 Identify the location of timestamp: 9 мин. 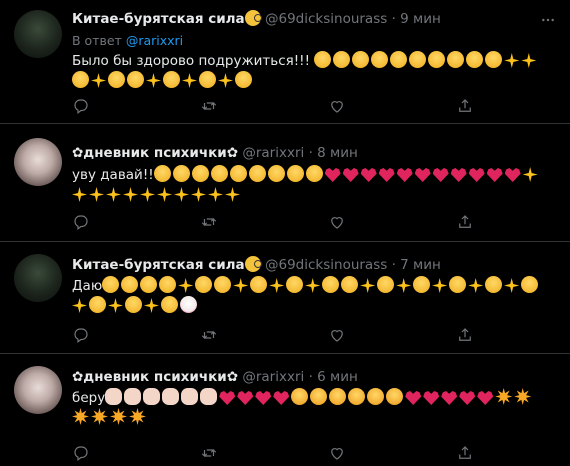
(420, 19).